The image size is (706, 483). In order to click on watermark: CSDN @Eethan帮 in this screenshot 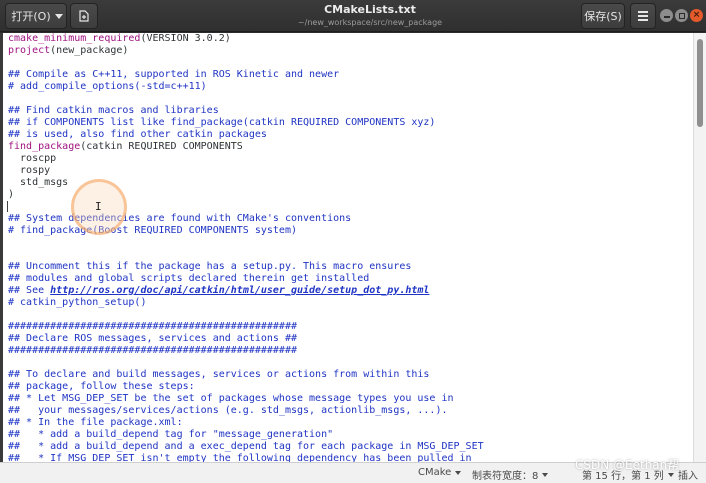, I will do `click(627, 465)`.